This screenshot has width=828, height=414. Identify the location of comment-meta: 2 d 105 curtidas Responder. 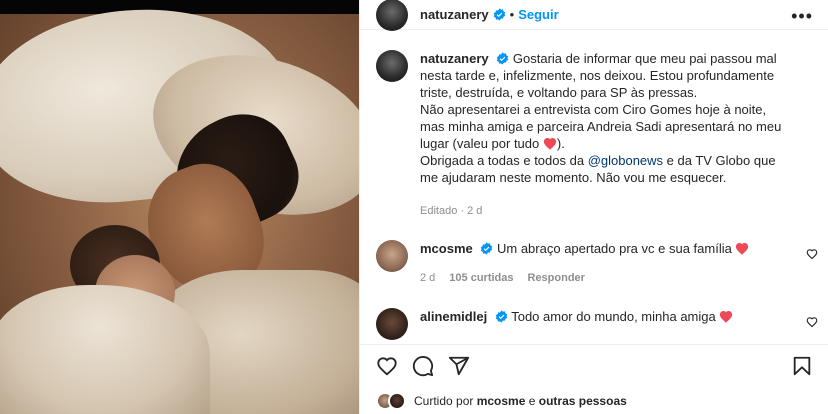
(502, 278).